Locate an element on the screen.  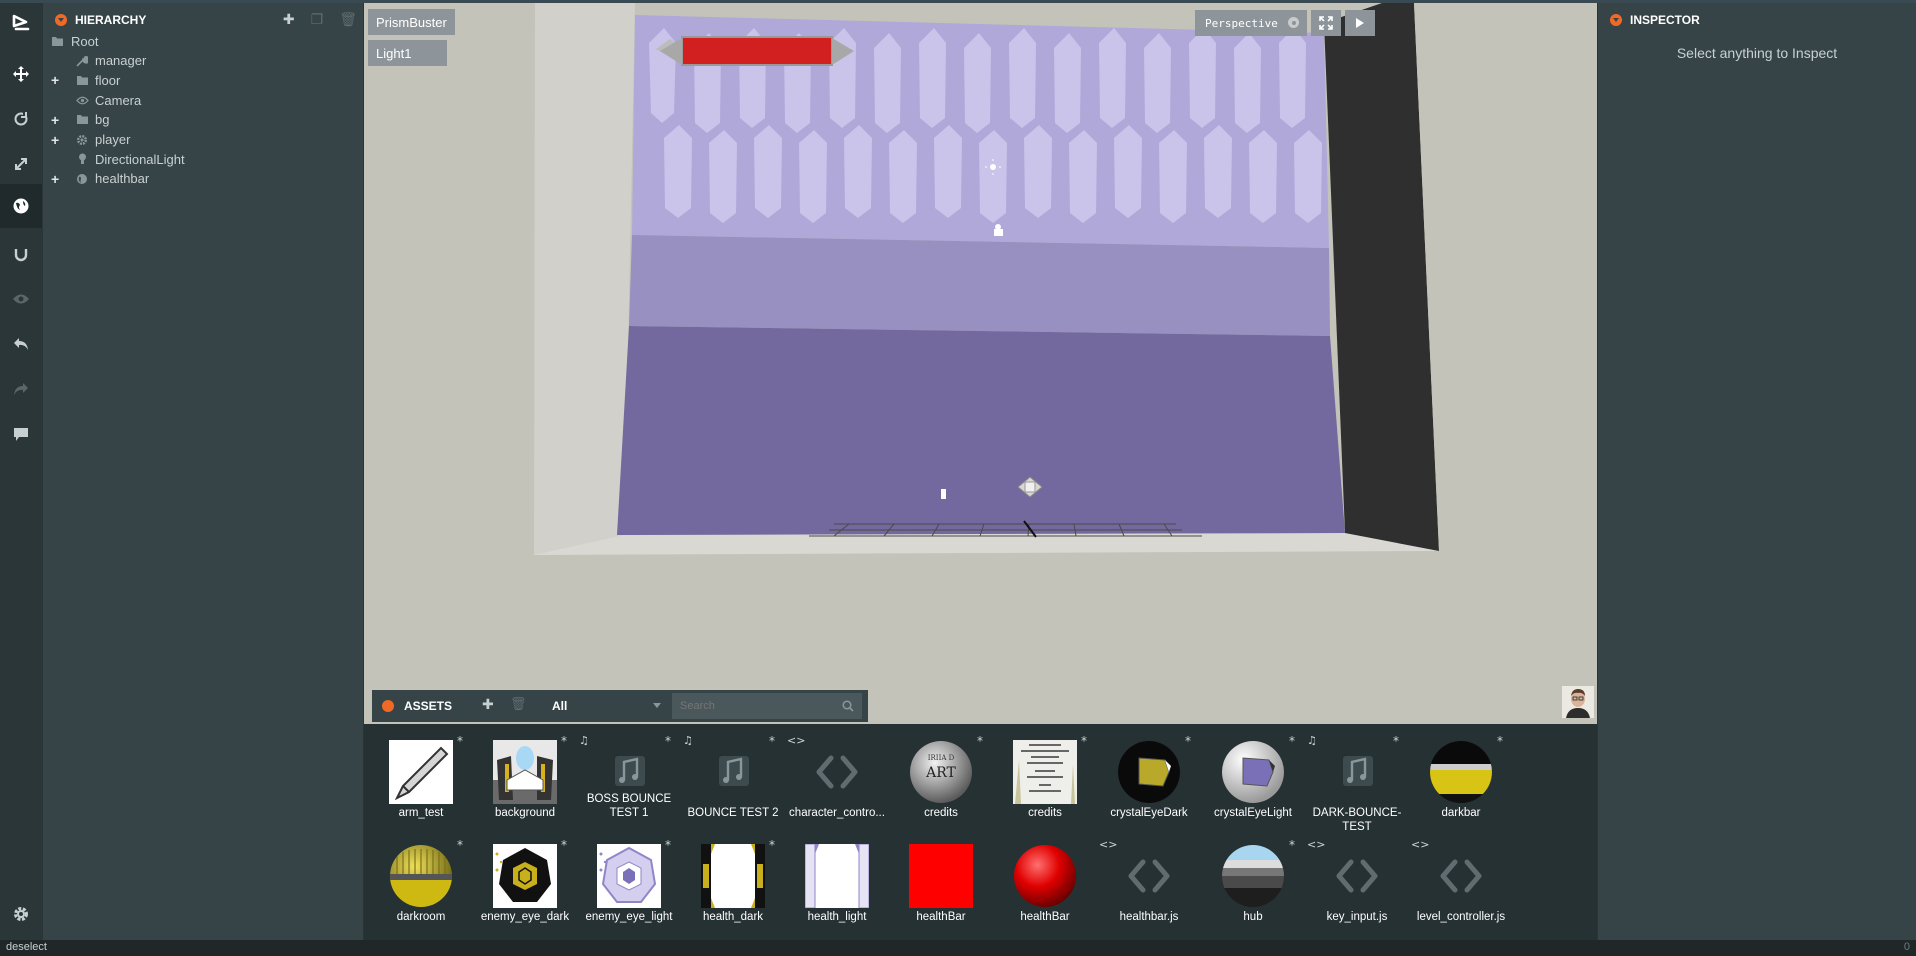
collapse-inspector-icon is located at coordinates (1616, 20).